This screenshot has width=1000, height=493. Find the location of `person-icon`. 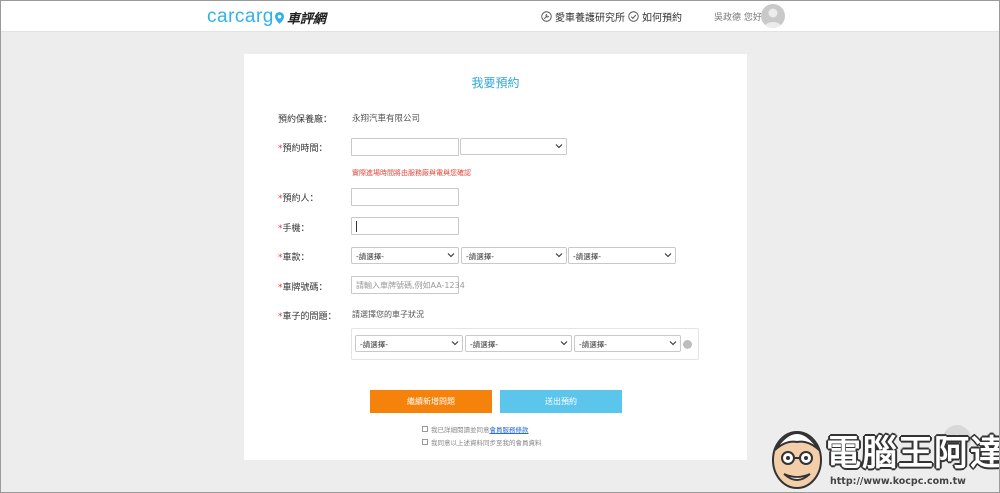

person-icon is located at coordinates (773, 18).